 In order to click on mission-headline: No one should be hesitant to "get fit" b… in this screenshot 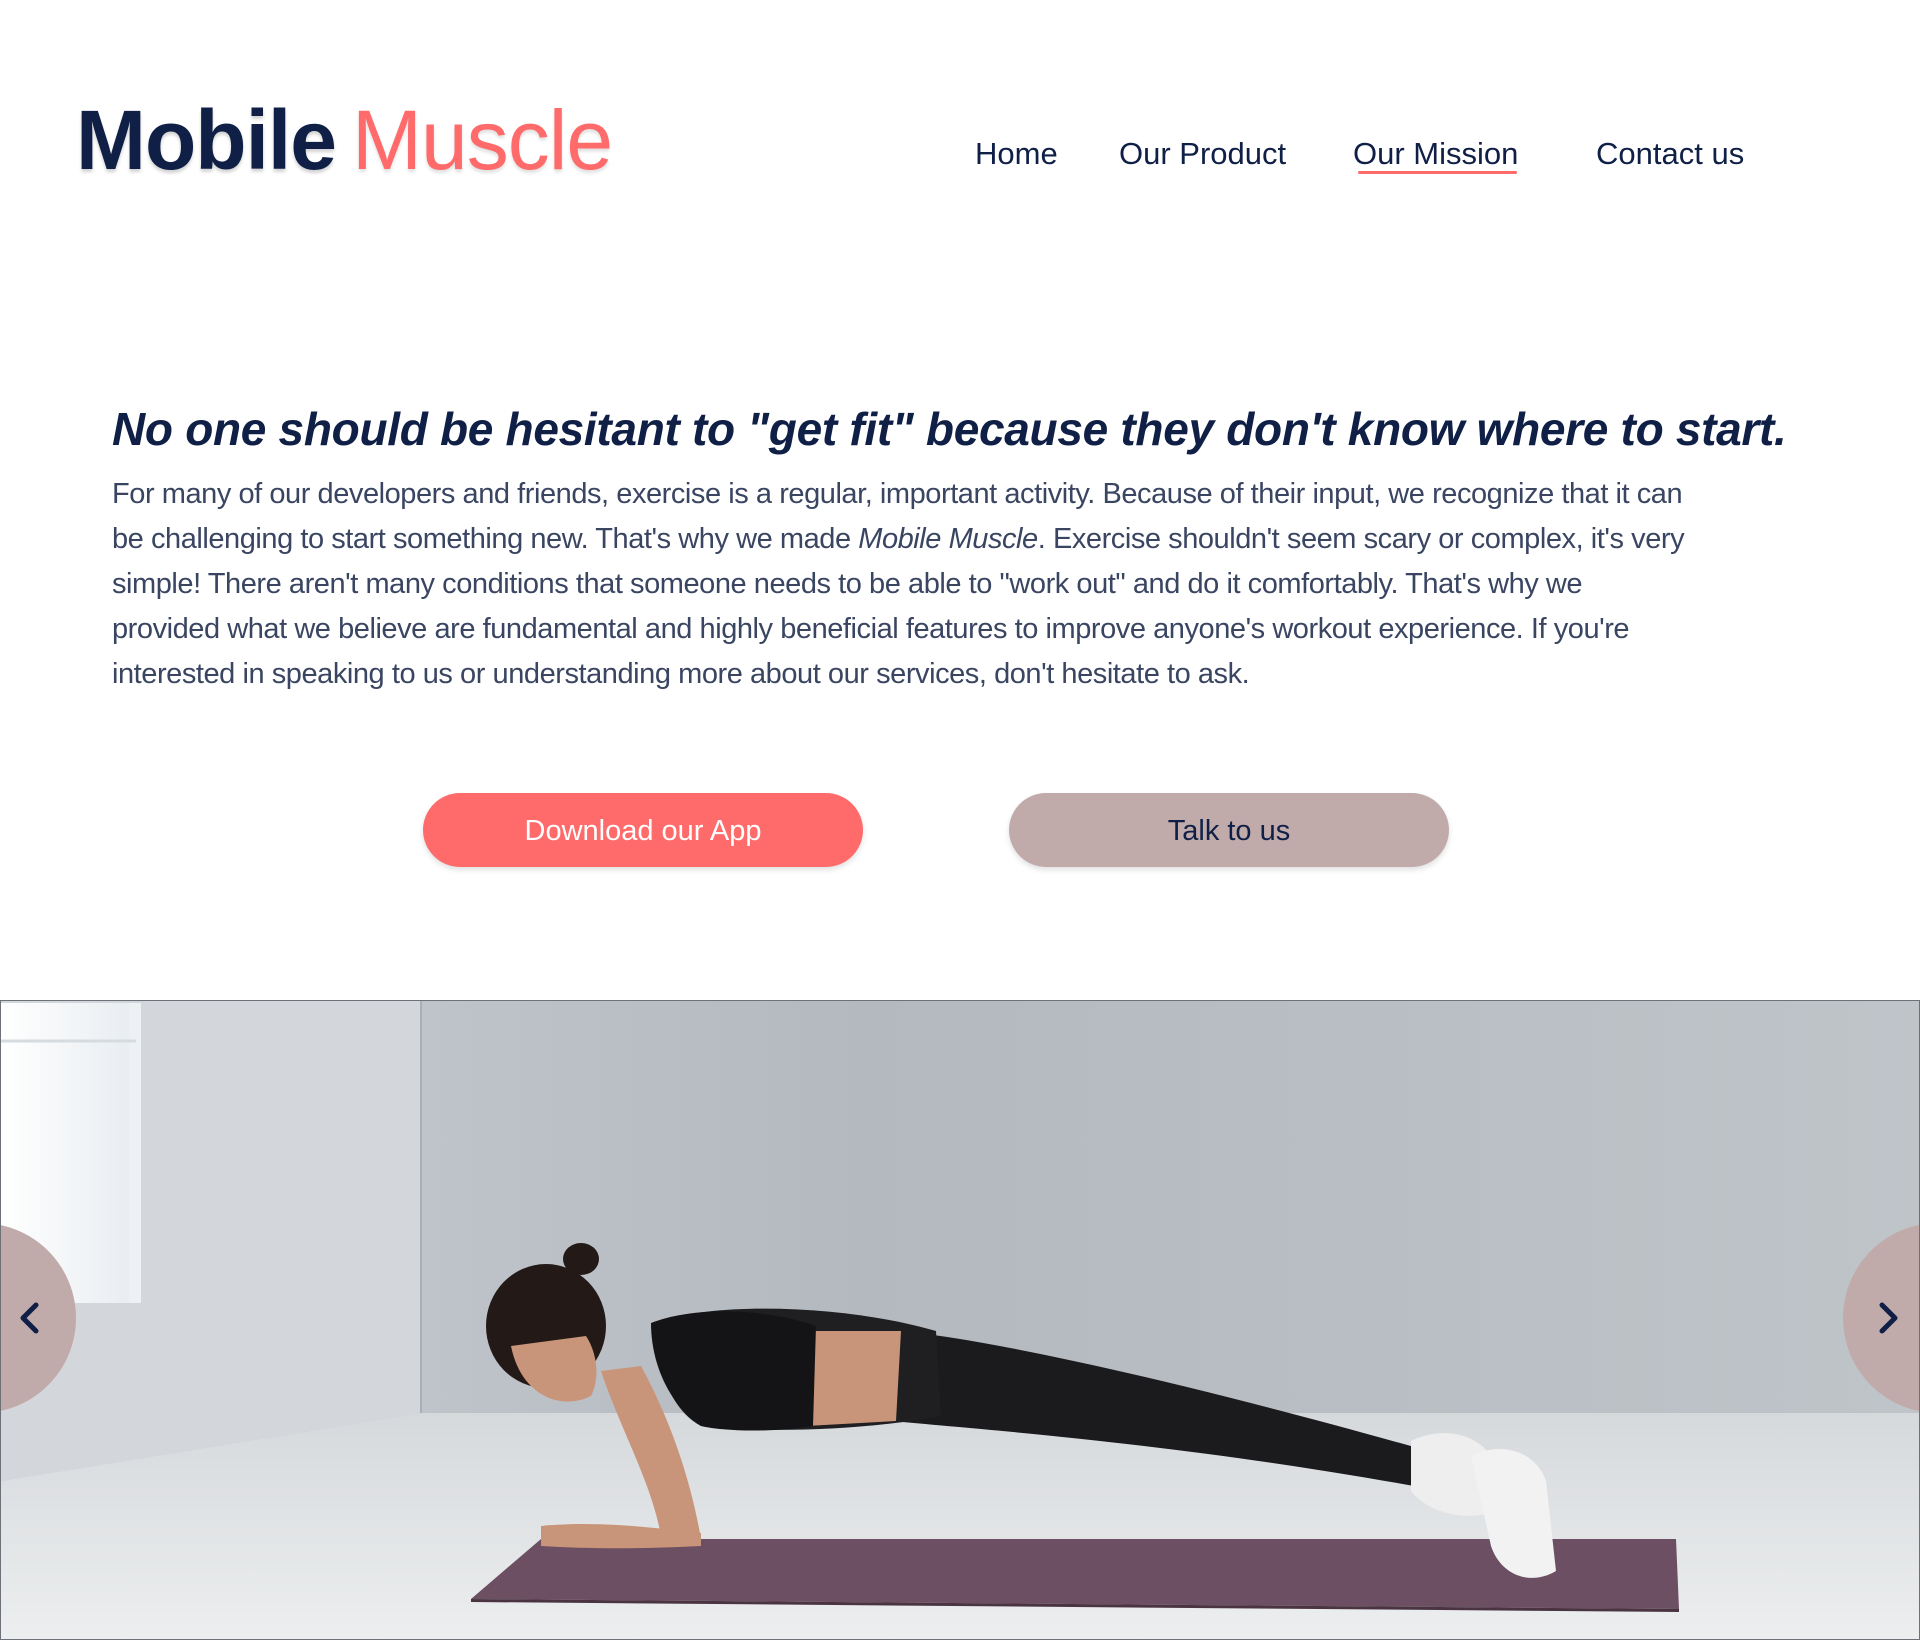, I will do `click(949, 428)`.